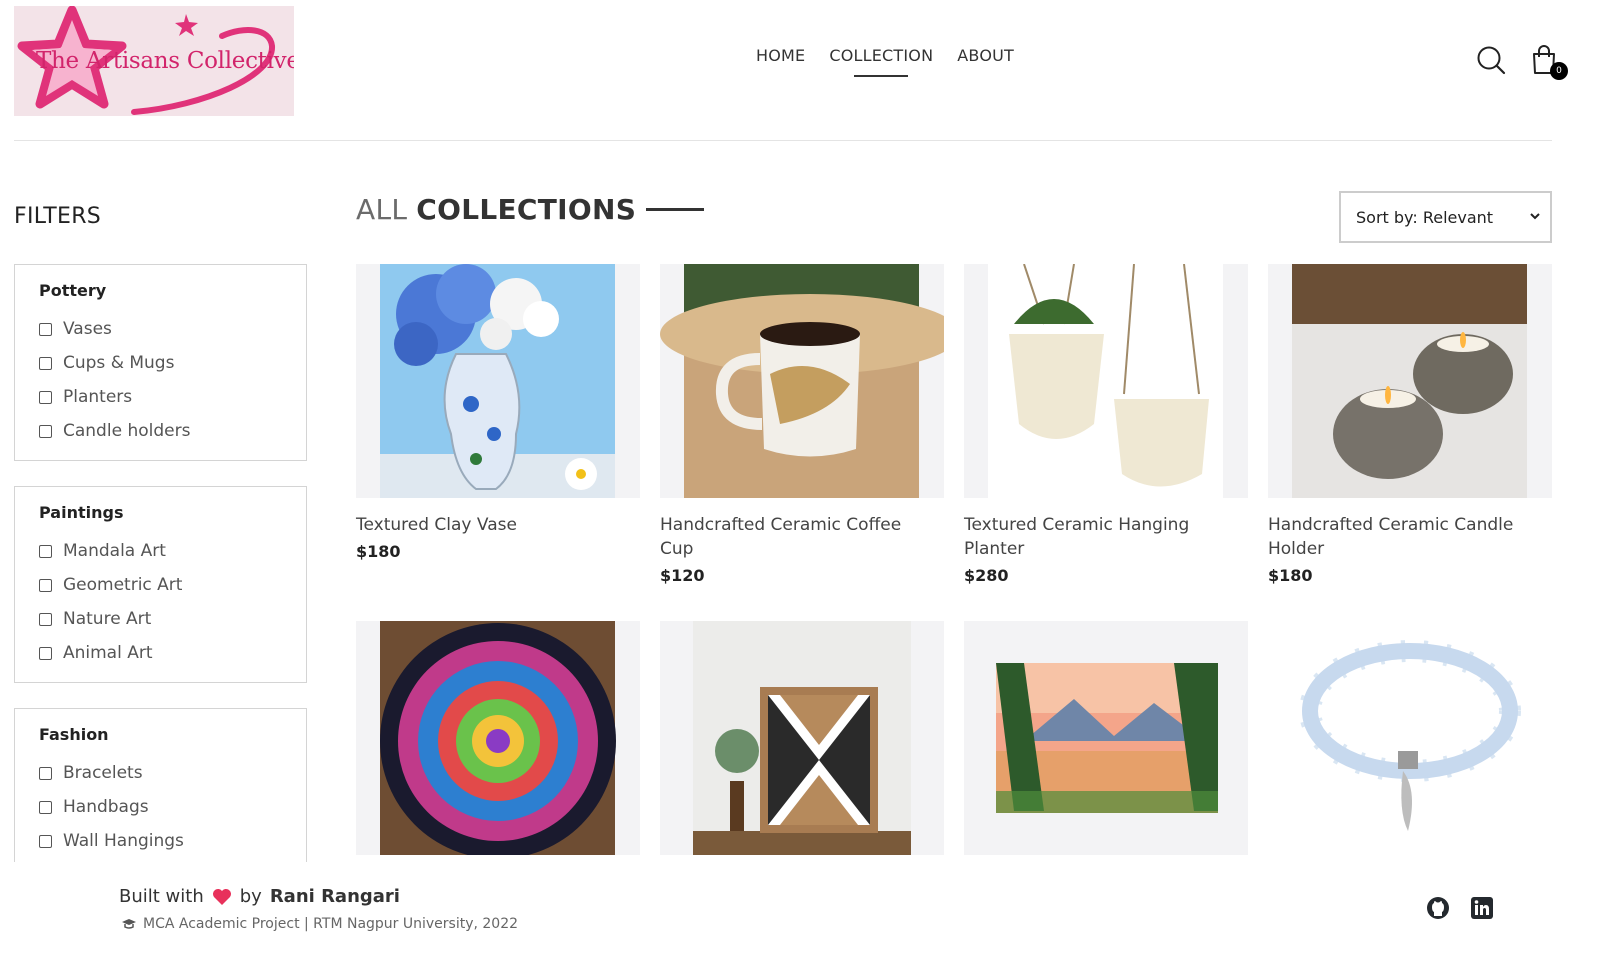 Image resolution: width=1604 pixels, height=972 pixels. I want to click on filter-option-label: Vases, so click(87, 329).